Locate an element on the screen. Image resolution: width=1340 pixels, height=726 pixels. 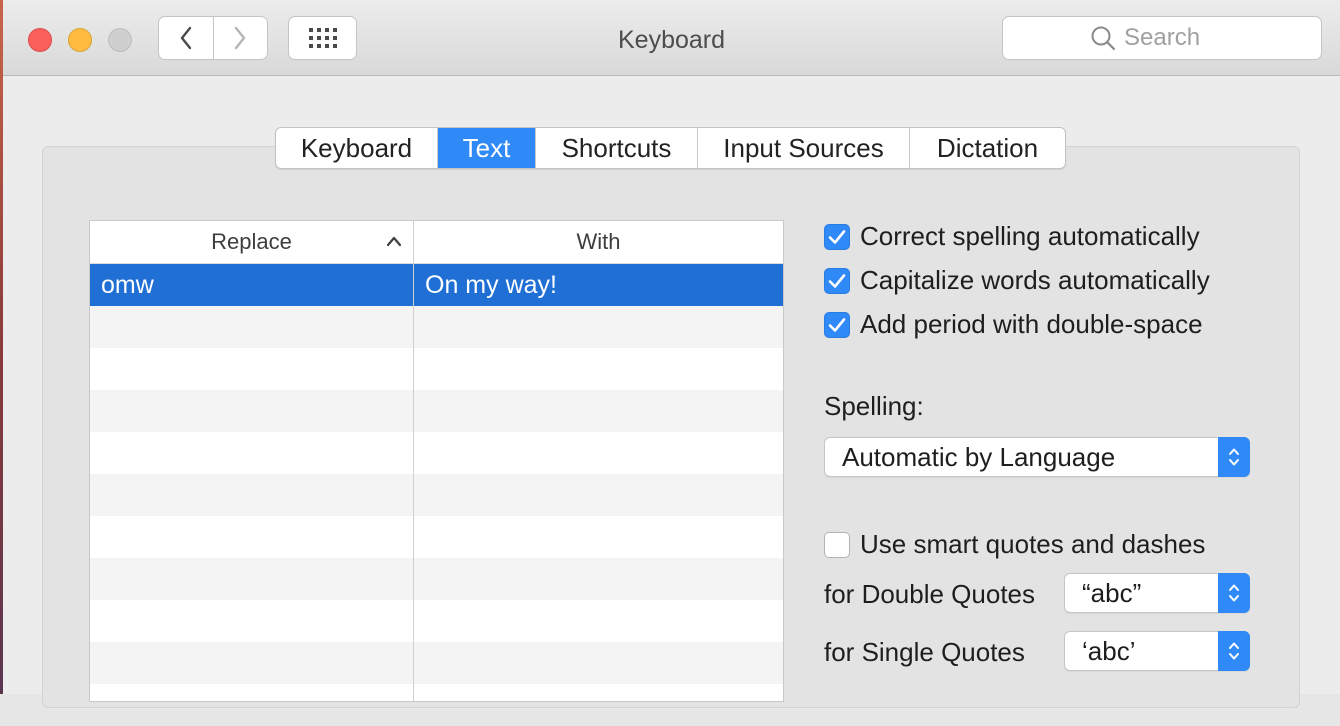
tab-keyboard: Keyboard is located at coordinates (356, 148).